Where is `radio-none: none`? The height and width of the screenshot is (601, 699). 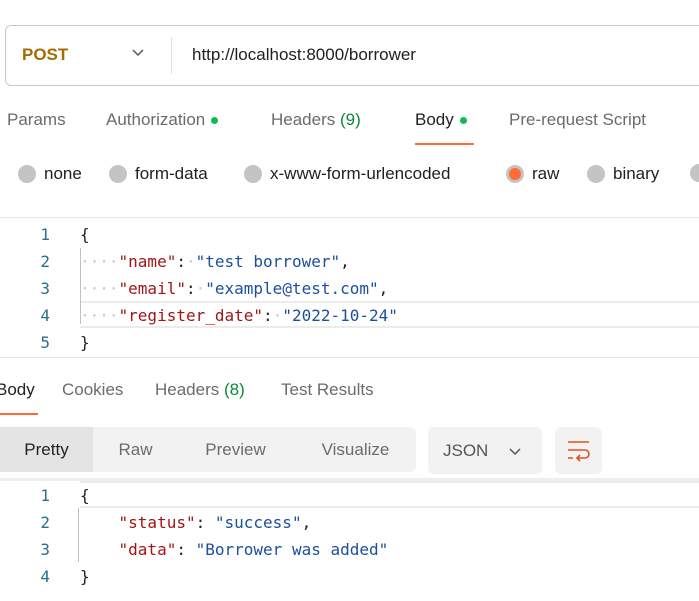 radio-none: none is located at coordinates (50, 174).